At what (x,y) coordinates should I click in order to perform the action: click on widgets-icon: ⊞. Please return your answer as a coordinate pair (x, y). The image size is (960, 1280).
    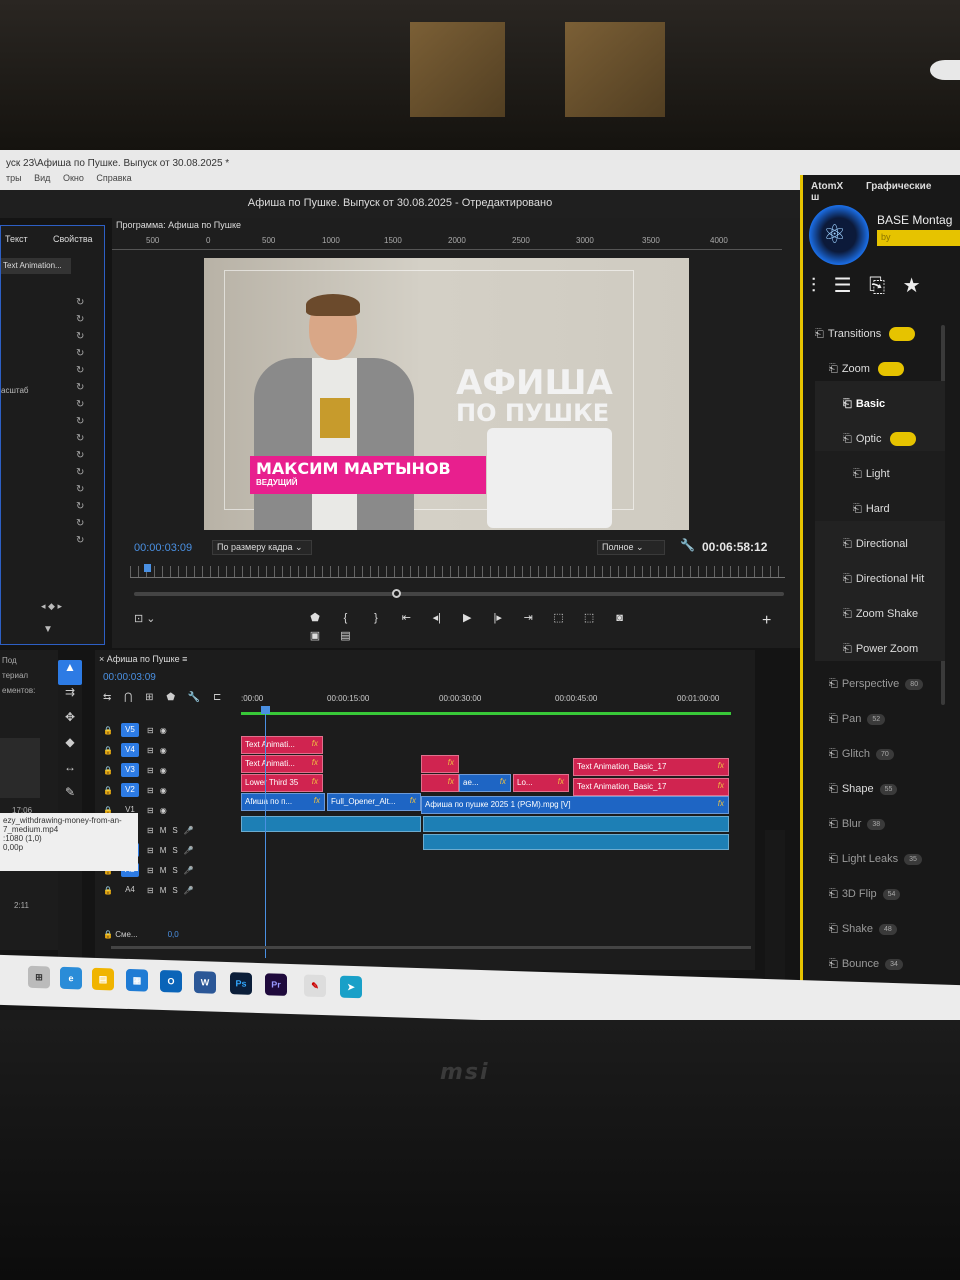
    Looking at the image, I should click on (39, 977).